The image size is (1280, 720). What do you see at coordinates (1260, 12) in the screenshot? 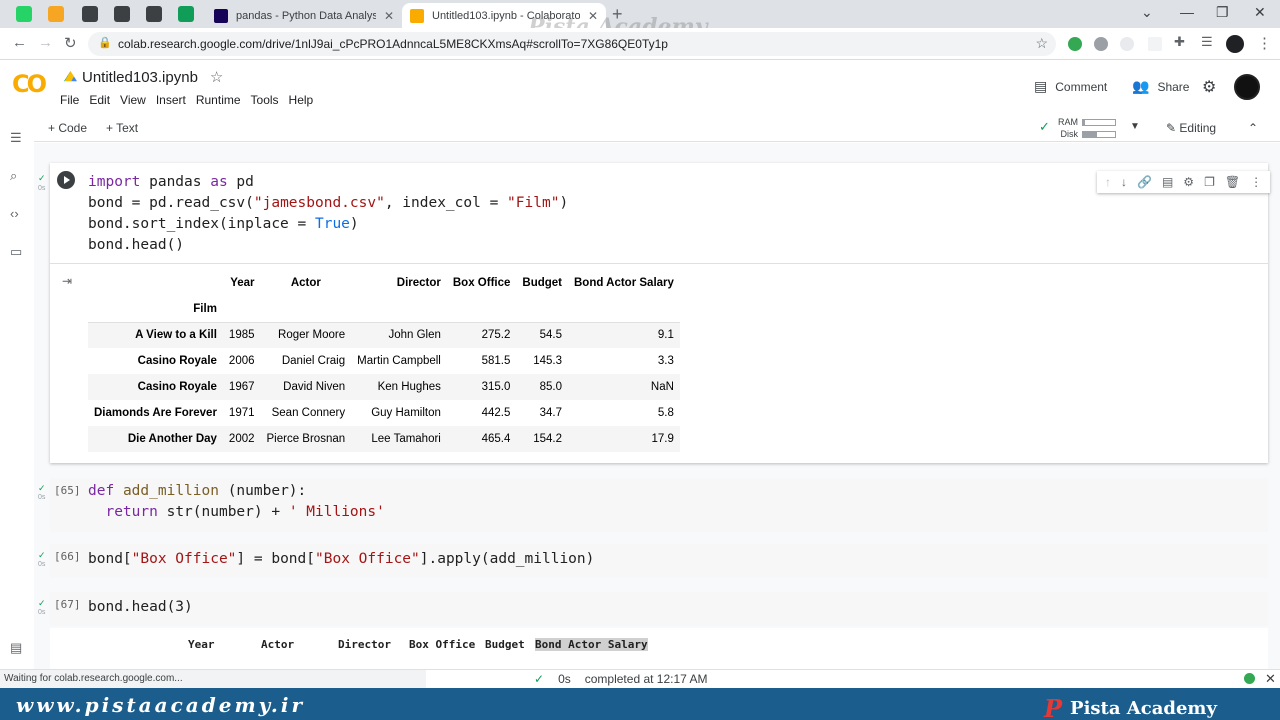
I see `window-close-icon: ✕` at bounding box center [1260, 12].